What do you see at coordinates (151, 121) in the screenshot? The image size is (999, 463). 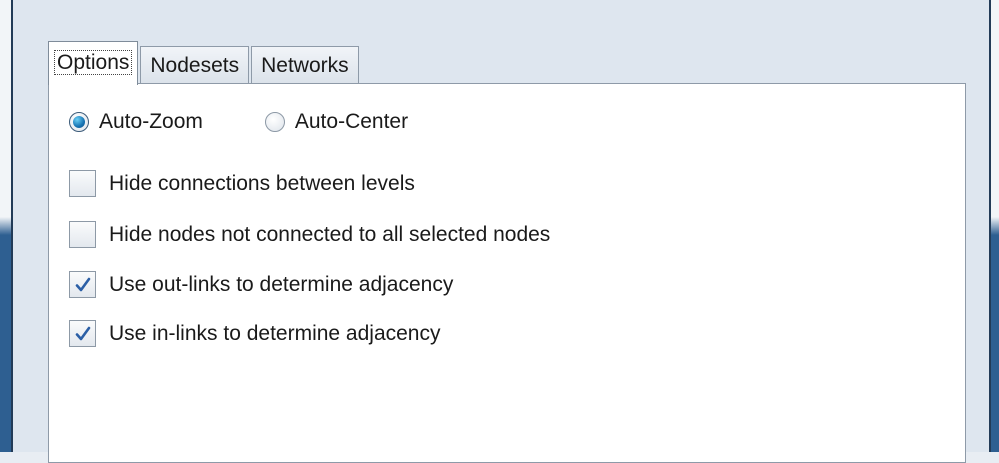 I see `auto-zoom-label: Auto-Zoom` at bounding box center [151, 121].